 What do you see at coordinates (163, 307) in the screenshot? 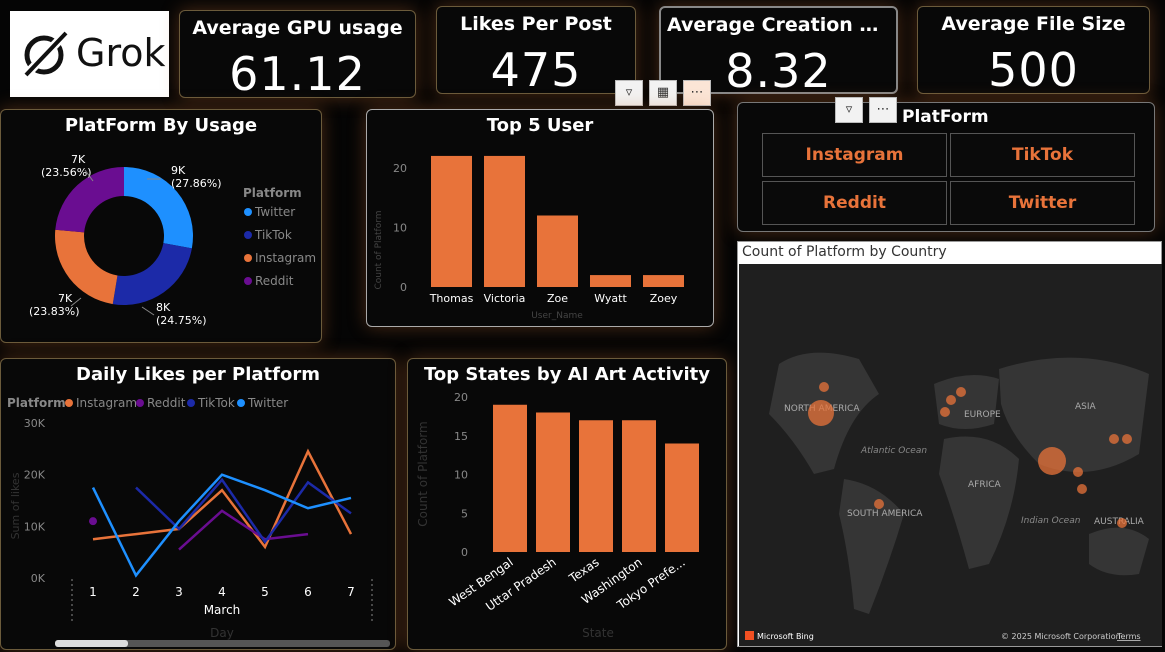
I see `data-label-tiktok-value: 8K` at bounding box center [163, 307].